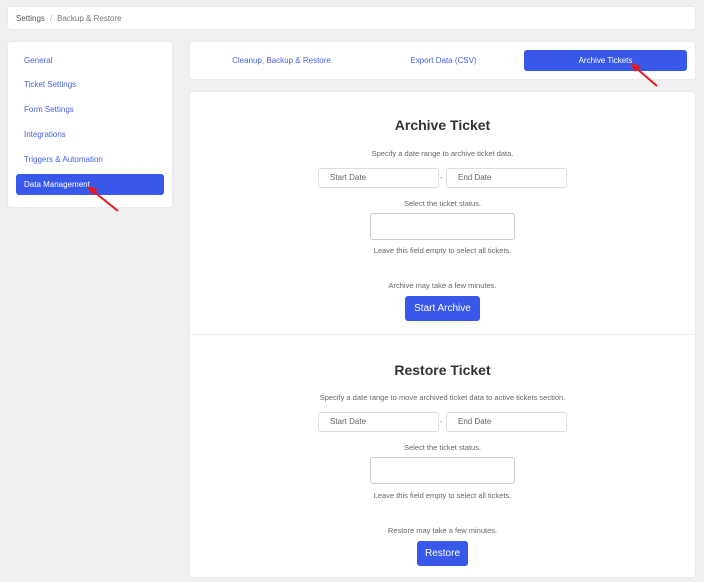  I want to click on start-archive-button: Start Archive, so click(442, 308).